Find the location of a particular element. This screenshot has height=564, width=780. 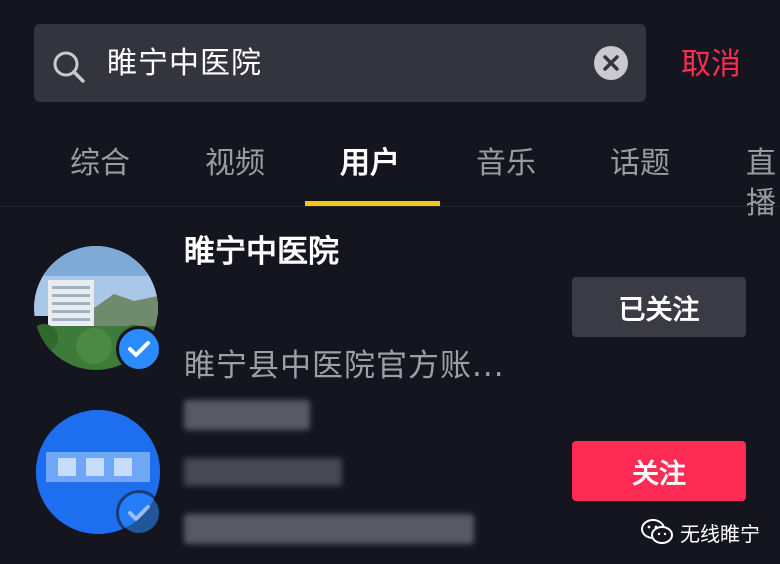

blurred-user-description is located at coordinates (329, 529).